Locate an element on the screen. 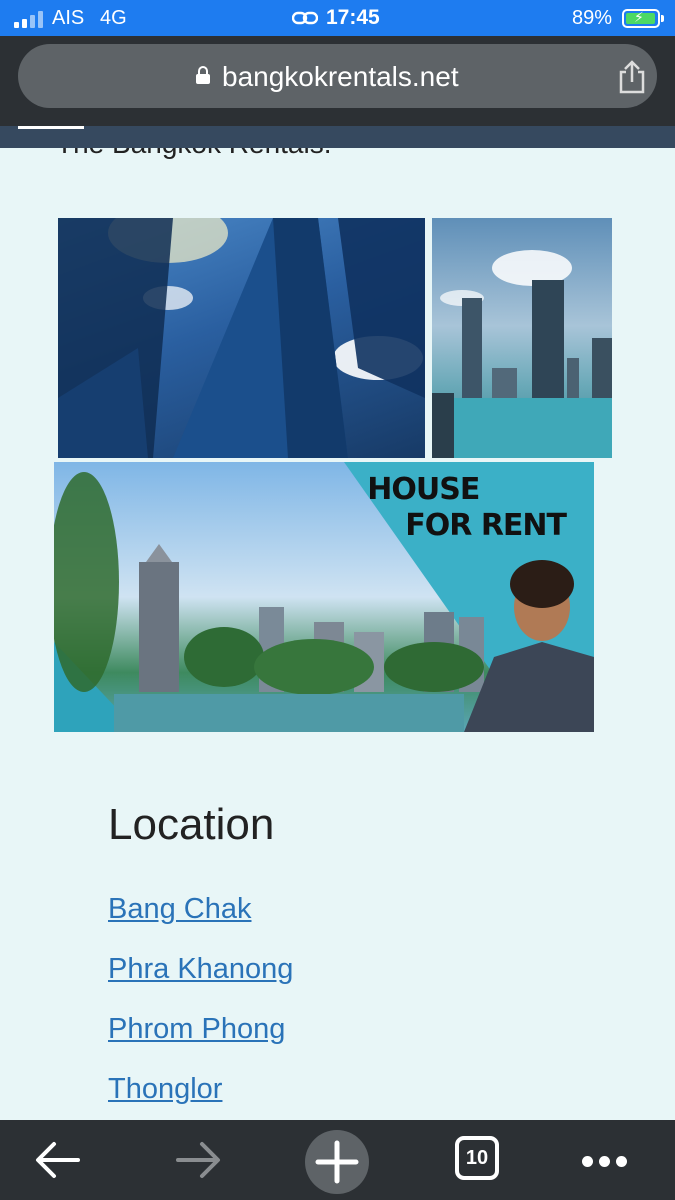  new-tab-button is located at coordinates (337, 1162).